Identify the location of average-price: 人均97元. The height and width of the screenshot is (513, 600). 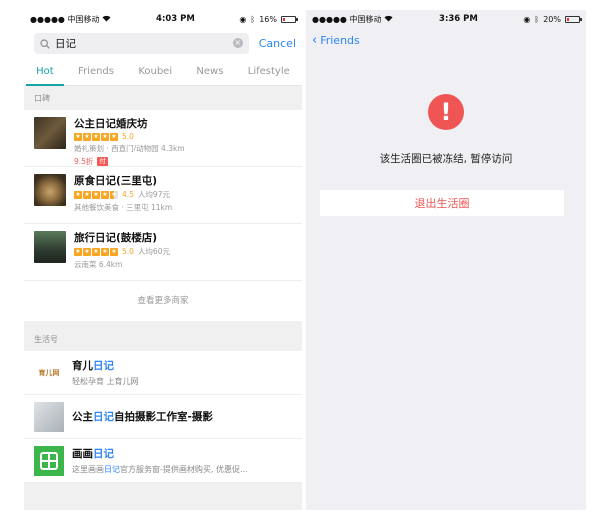
(153, 194).